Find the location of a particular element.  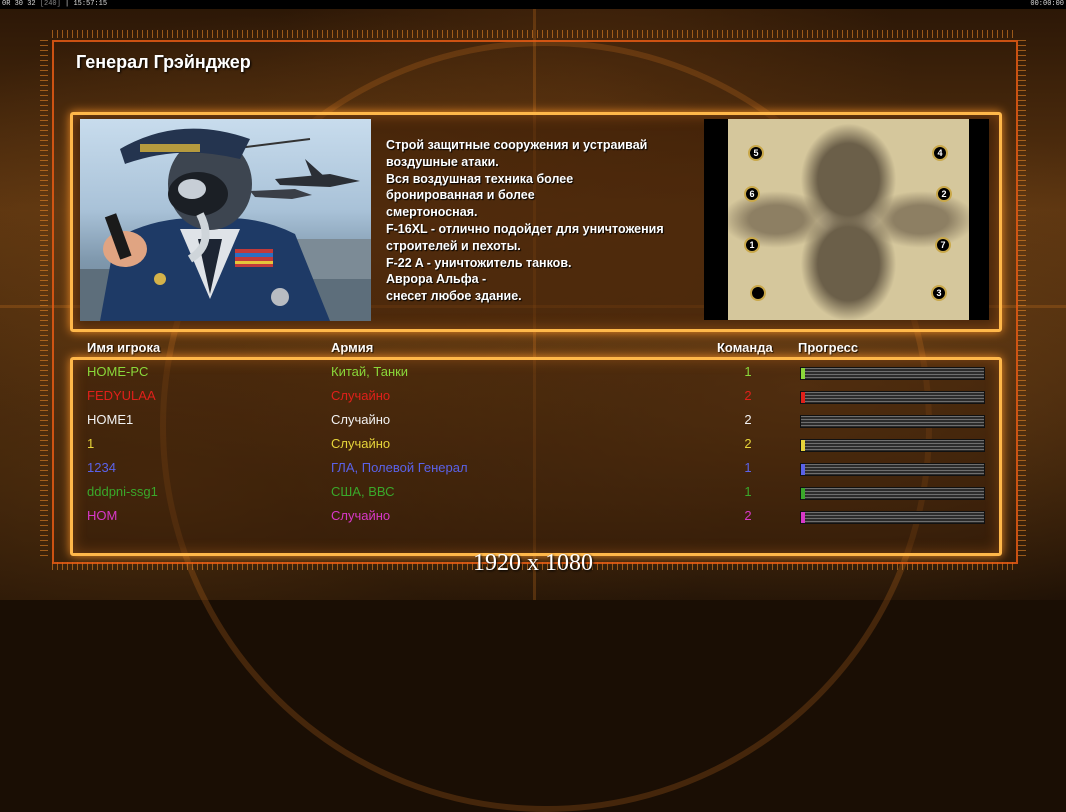

frame-ruler-top is located at coordinates (533, 34).